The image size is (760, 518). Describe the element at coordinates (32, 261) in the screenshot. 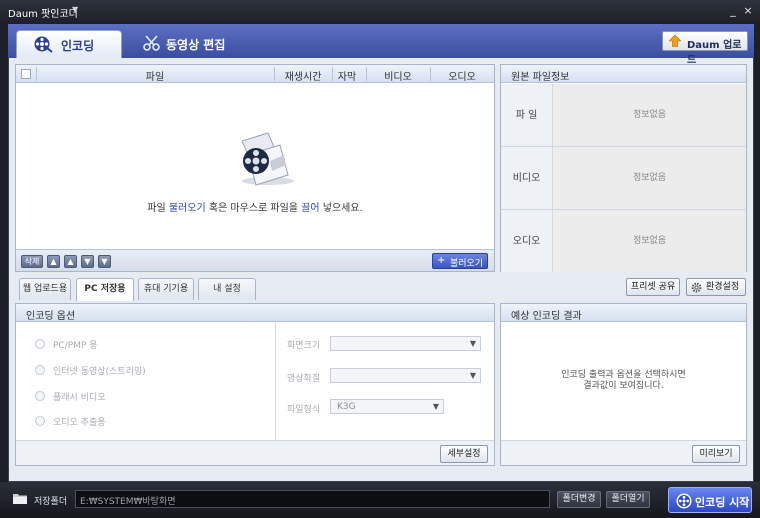

I see `delete-button: 삭제` at that location.